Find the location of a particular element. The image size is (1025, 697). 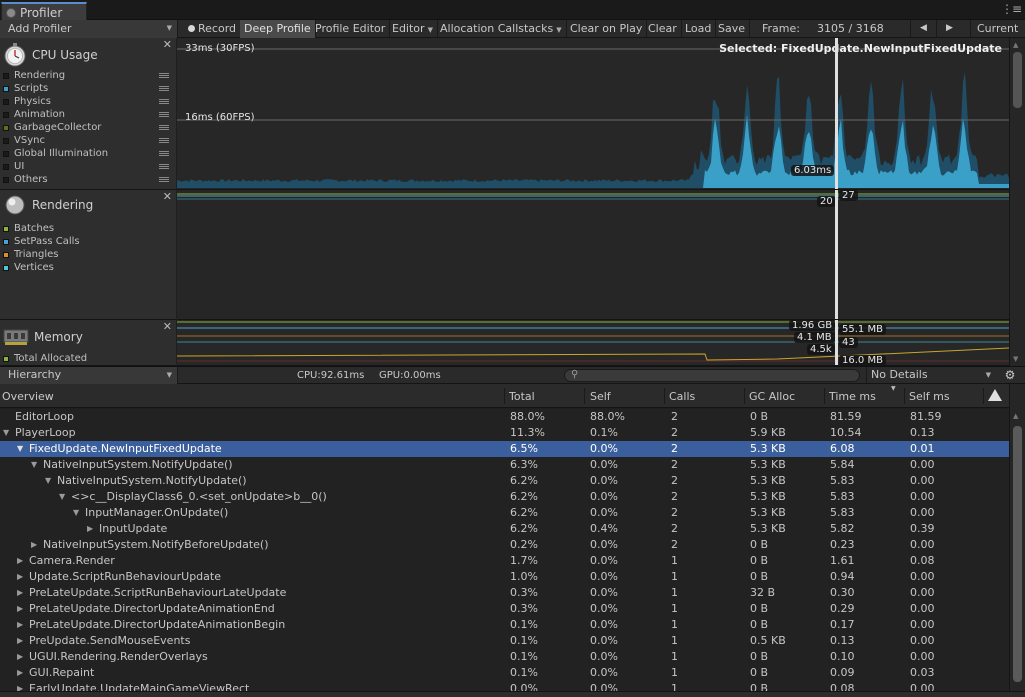

legend-item-triangles: Triangles is located at coordinates (88, 254).